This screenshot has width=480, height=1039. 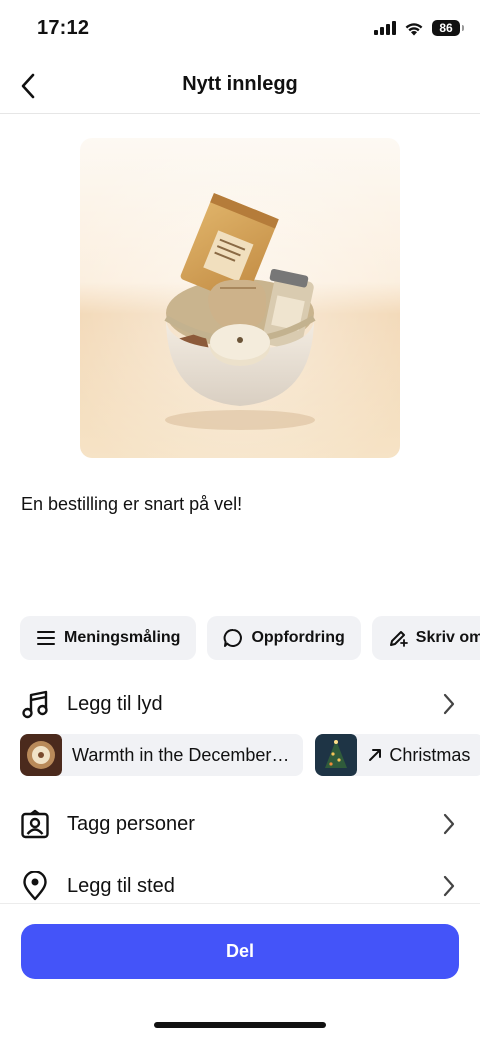 What do you see at coordinates (240, 903) in the screenshot?
I see `divider` at bounding box center [240, 903].